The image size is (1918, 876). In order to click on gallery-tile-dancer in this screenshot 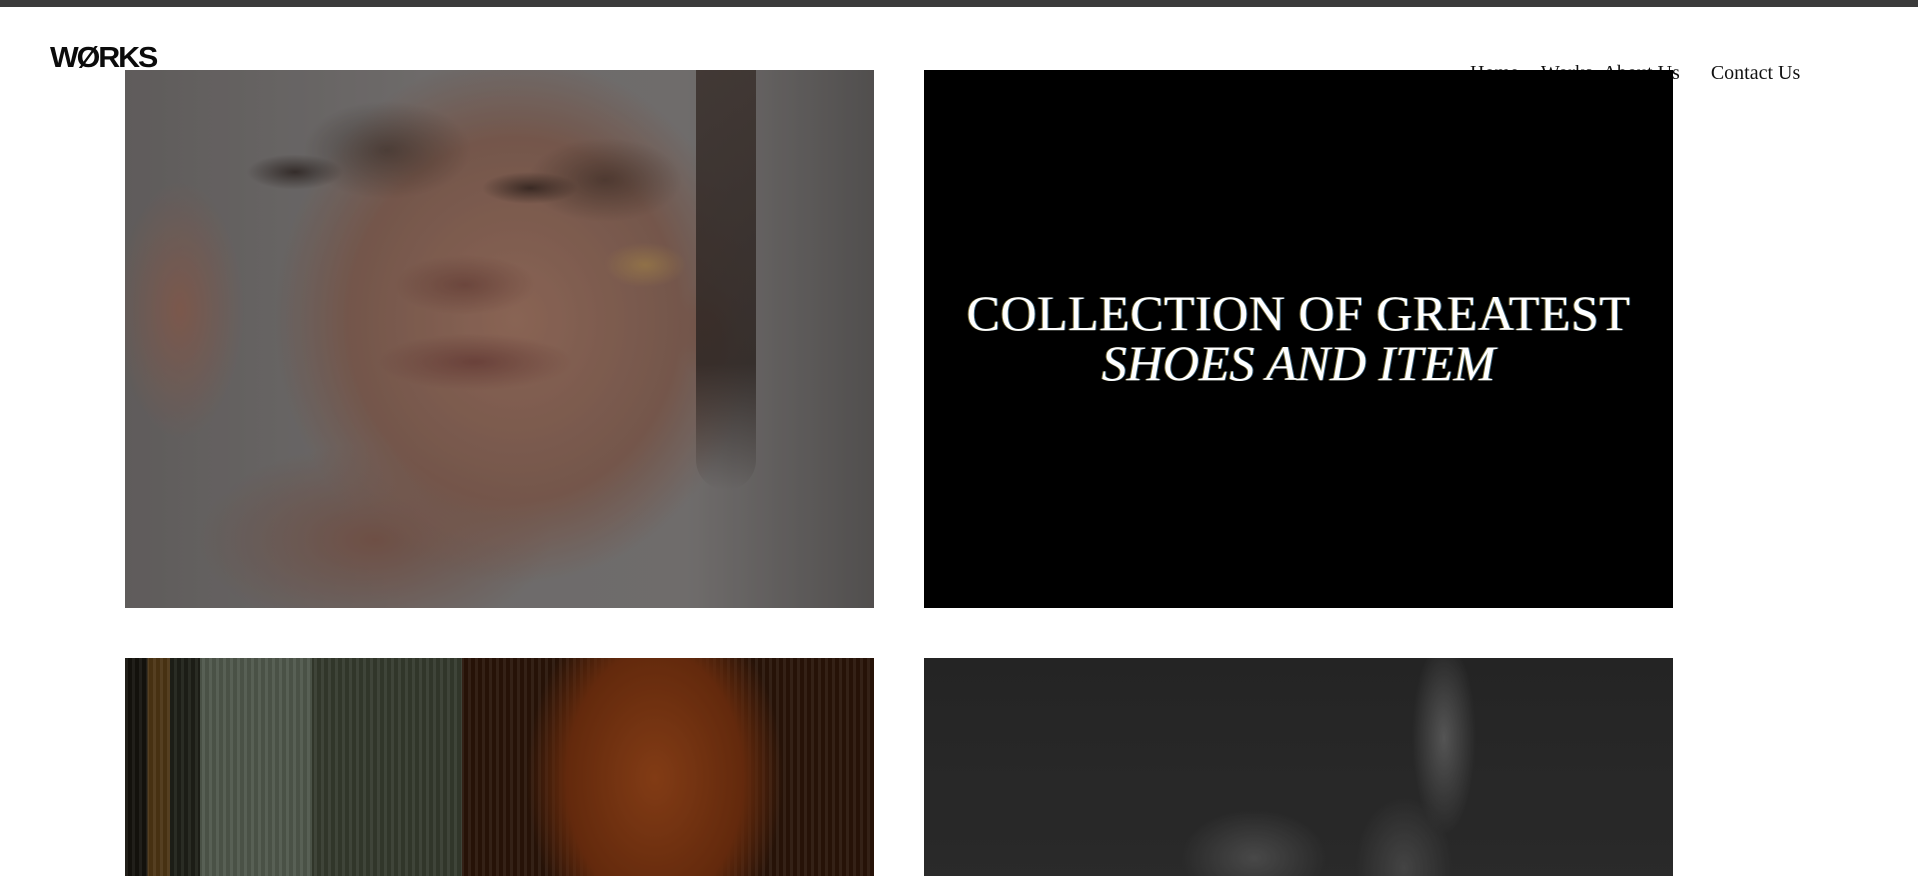, I will do `click(1298, 767)`.